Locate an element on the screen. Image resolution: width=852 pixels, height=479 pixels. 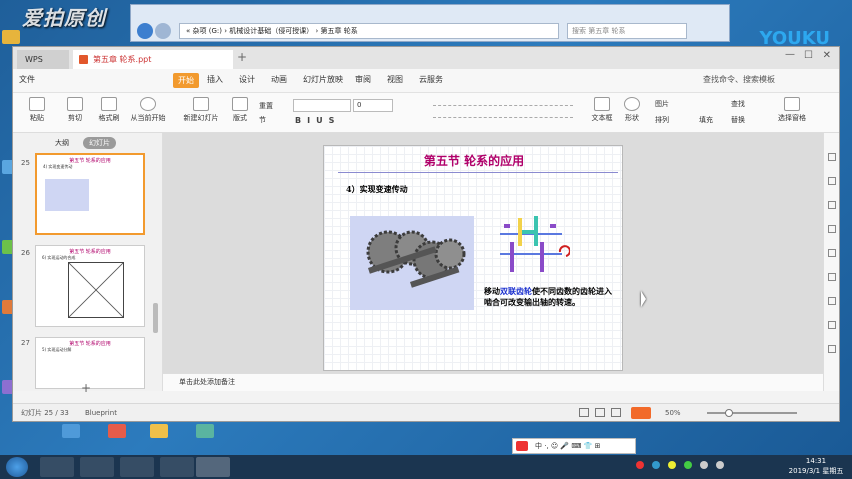
schematic-illustration is located at coordinates (535, 244).